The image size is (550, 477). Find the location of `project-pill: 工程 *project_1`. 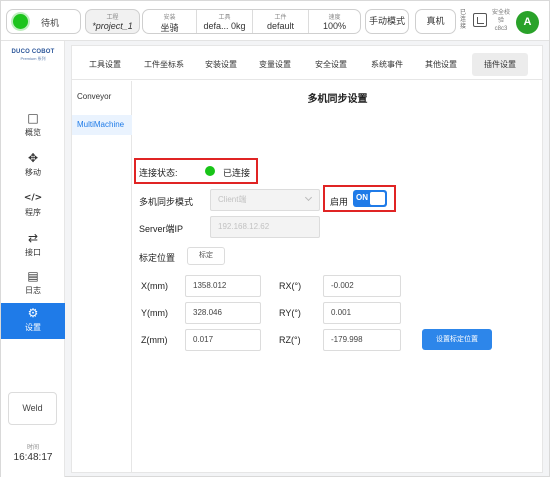

project-pill: 工程 *project_1 is located at coordinates (112, 21).